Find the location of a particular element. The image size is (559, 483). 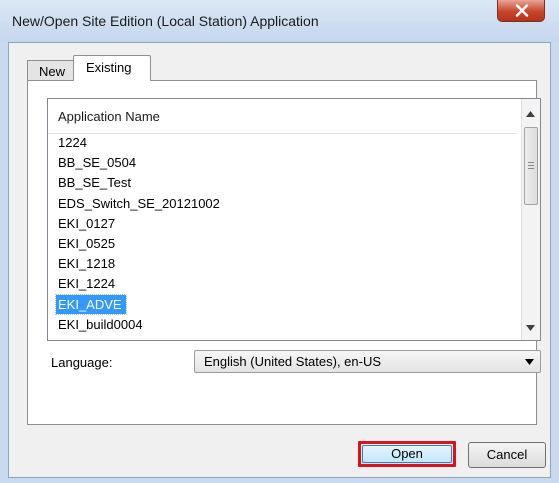

scrollbar-thumb is located at coordinates (531, 166).